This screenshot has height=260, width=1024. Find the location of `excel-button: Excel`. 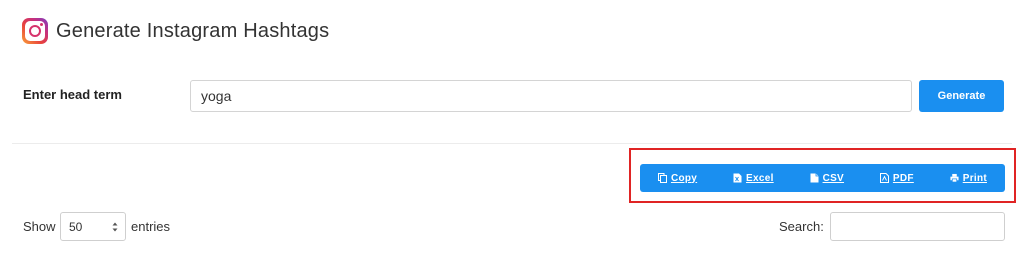

excel-button: Excel is located at coordinates (753, 178).